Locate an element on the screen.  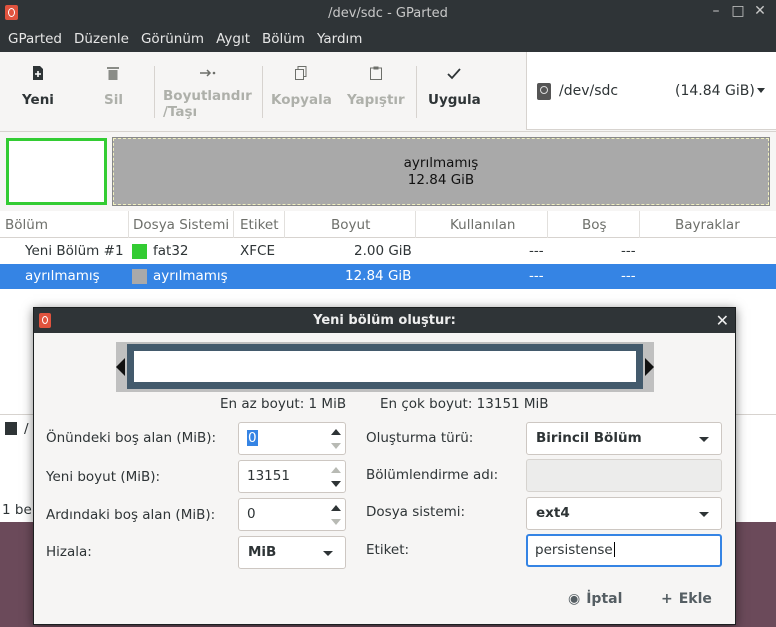
new-icon is located at coordinates (38, 75).